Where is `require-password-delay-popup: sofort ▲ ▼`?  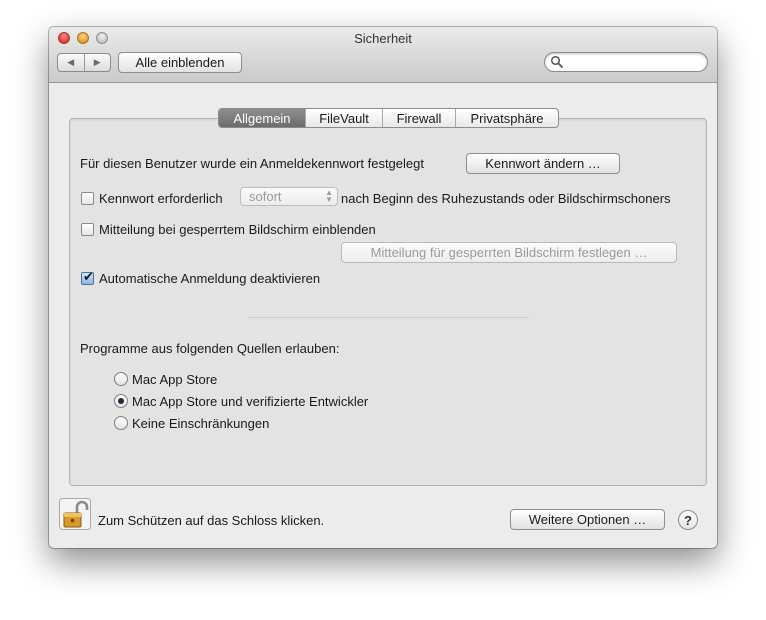
require-password-delay-popup: sofort ▲ ▼ is located at coordinates (289, 196).